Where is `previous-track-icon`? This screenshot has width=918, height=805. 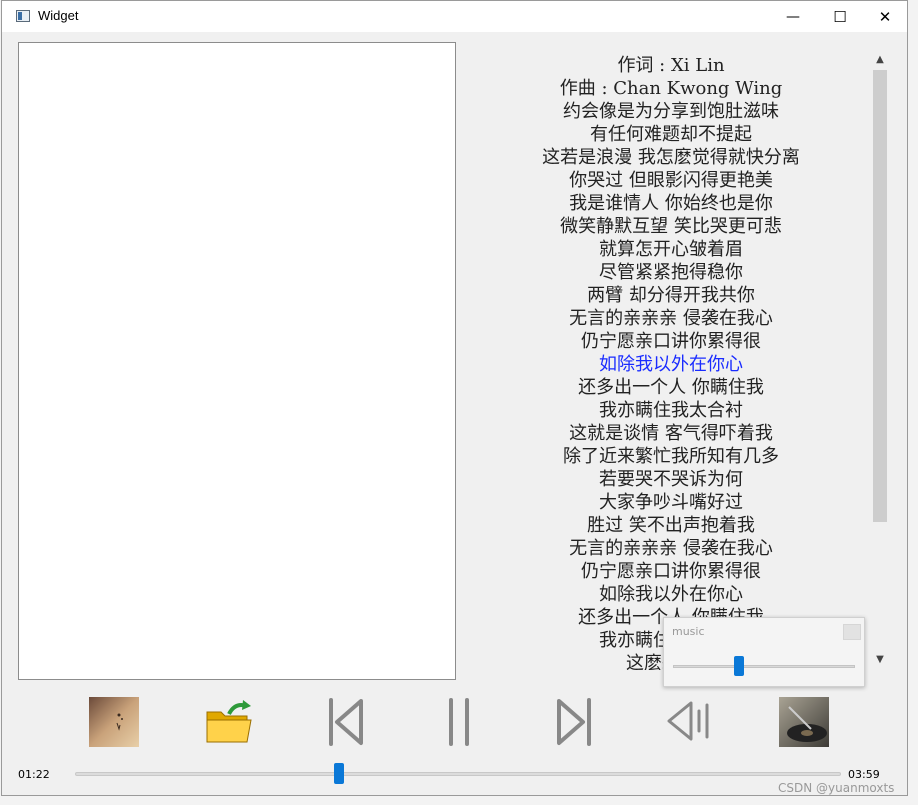
previous-track-icon is located at coordinates (346, 722).